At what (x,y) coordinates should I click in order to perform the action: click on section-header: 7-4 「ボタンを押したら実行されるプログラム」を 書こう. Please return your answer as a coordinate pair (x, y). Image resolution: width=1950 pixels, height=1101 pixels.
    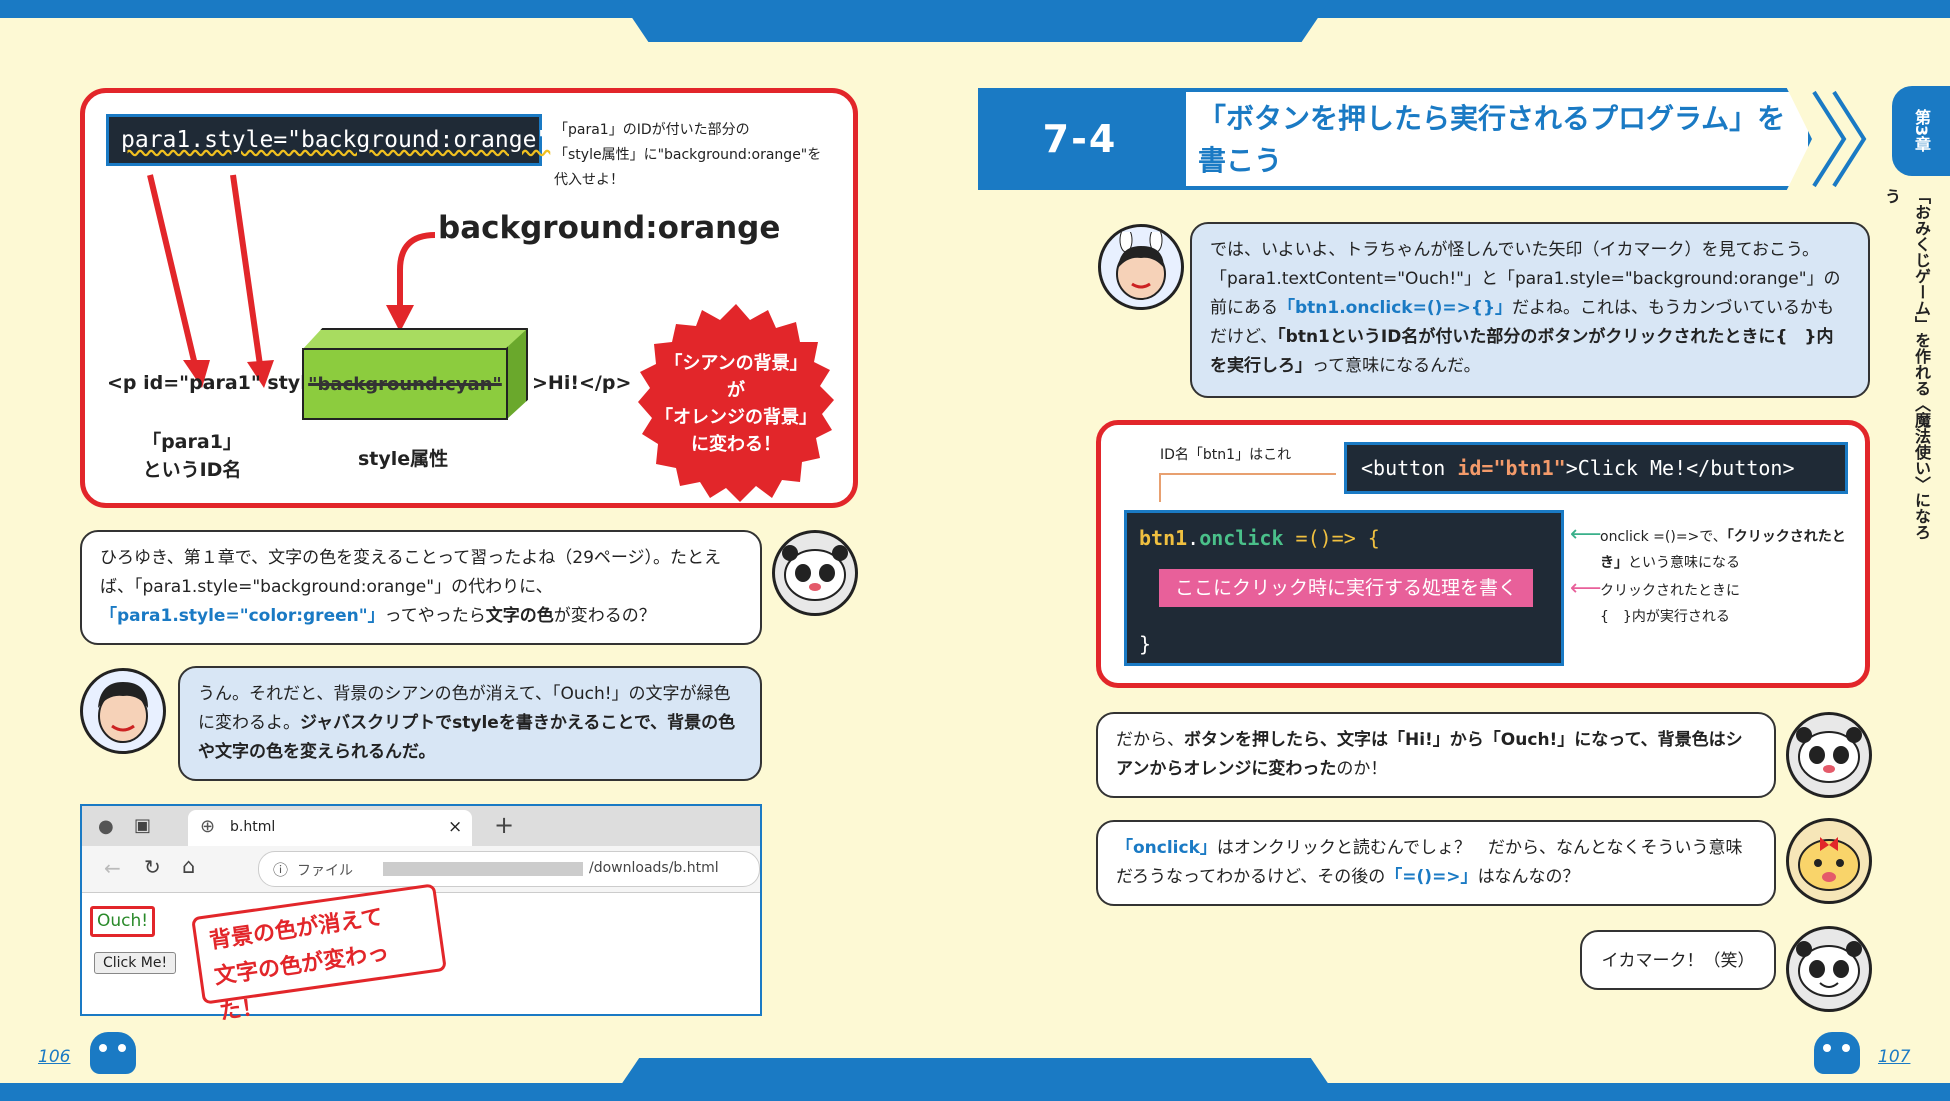
    Looking at the image, I should click on (1424, 139).